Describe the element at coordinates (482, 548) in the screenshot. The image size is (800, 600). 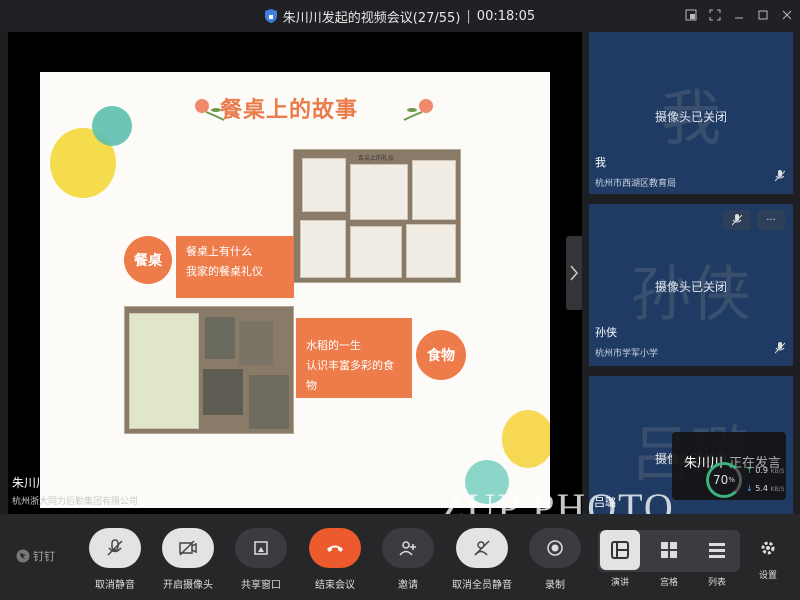
I see `users-muted-icon` at that location.